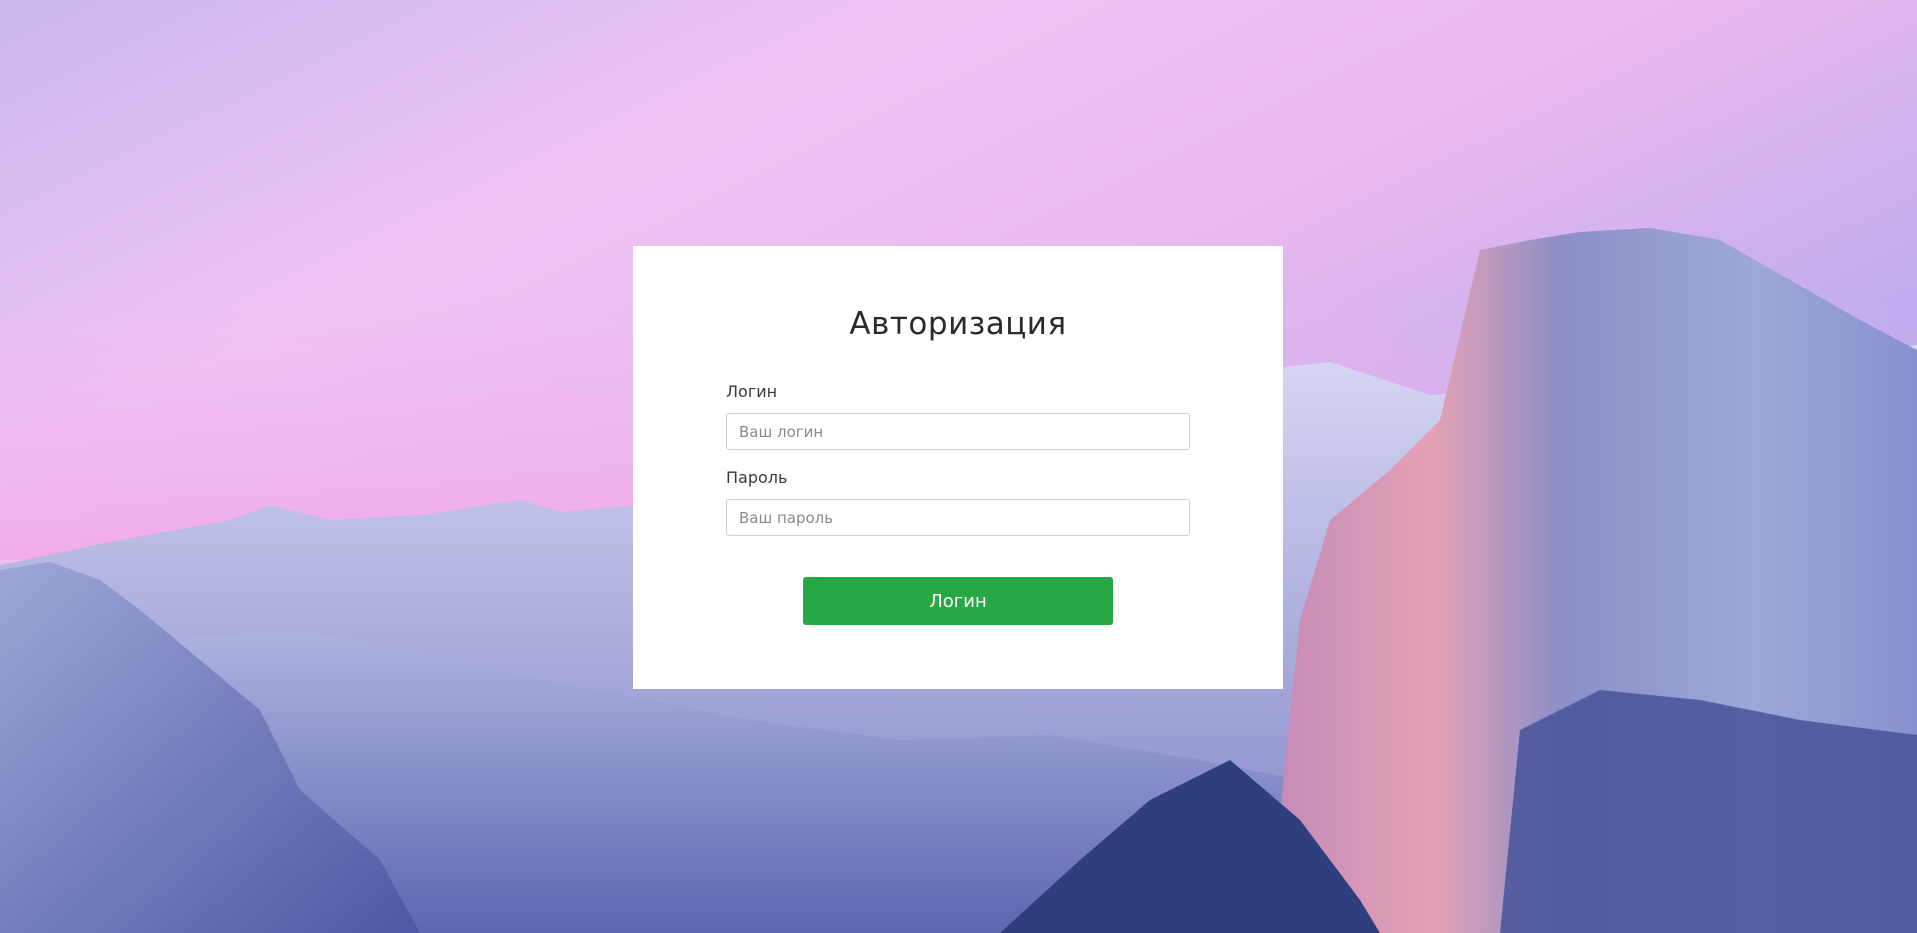 Image resolution: width=1917 pixels, height=933 pixels. I want to click on login-input, so click(958, 431).